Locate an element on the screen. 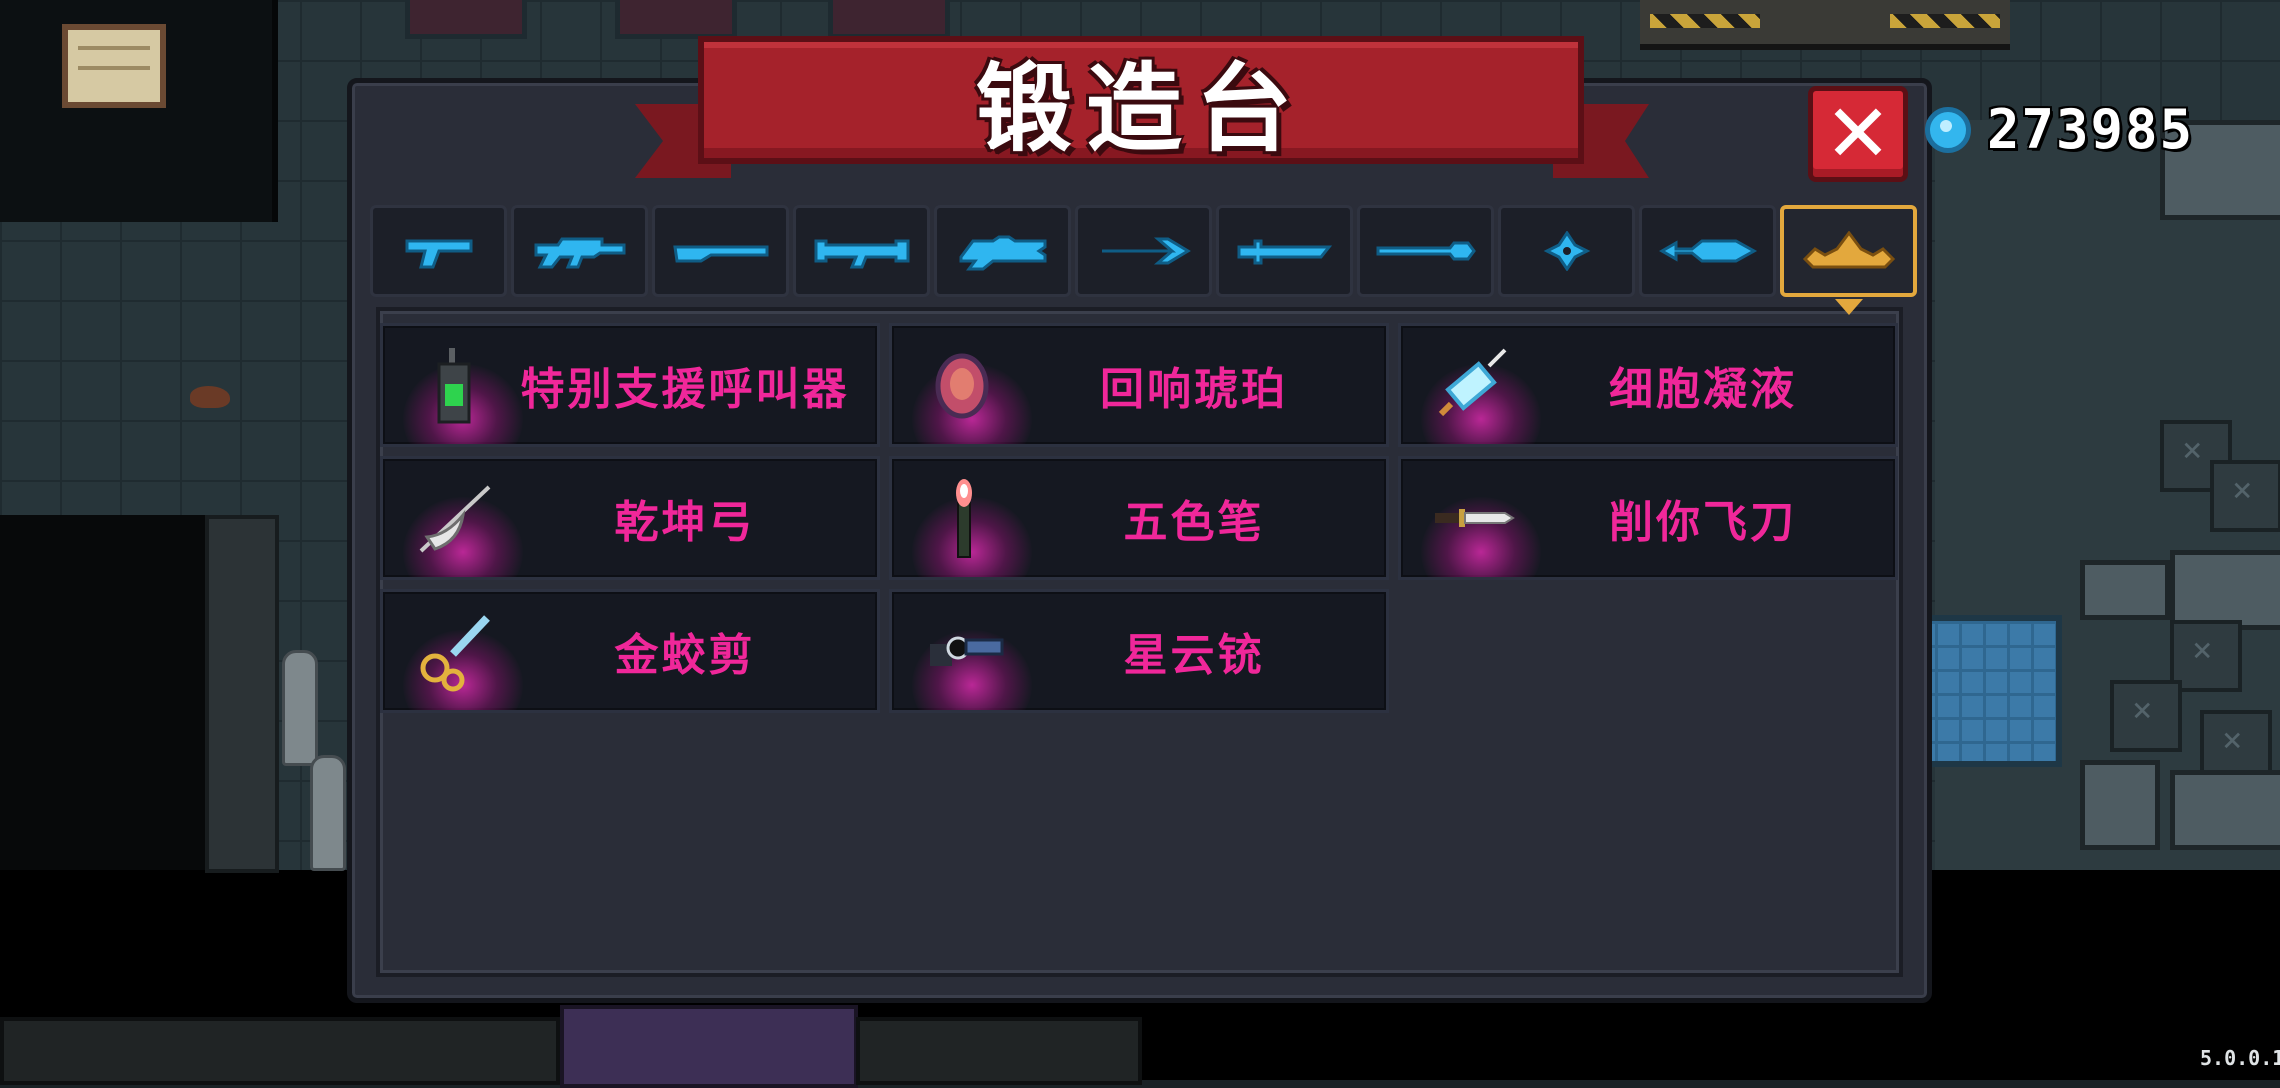 The width and height of the screenshot is (2280, 1088). tab-shotgun is located at coordinates (720, 251).